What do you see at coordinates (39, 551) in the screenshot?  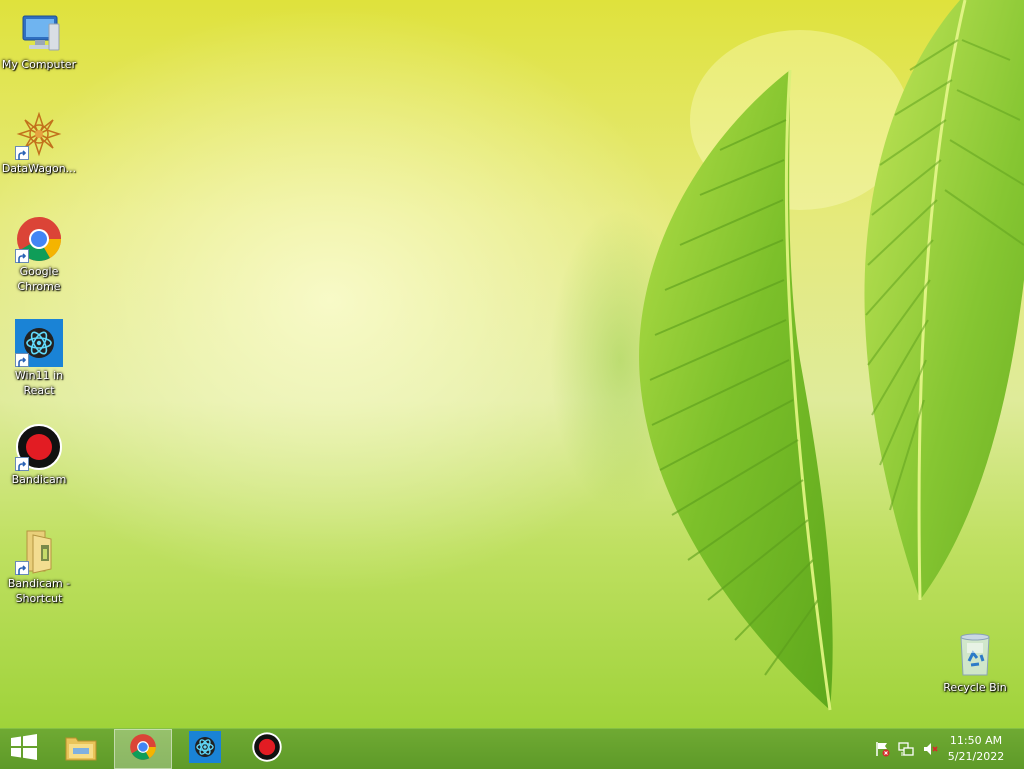 I see `folder-icon` at bounding box center [39, 551].